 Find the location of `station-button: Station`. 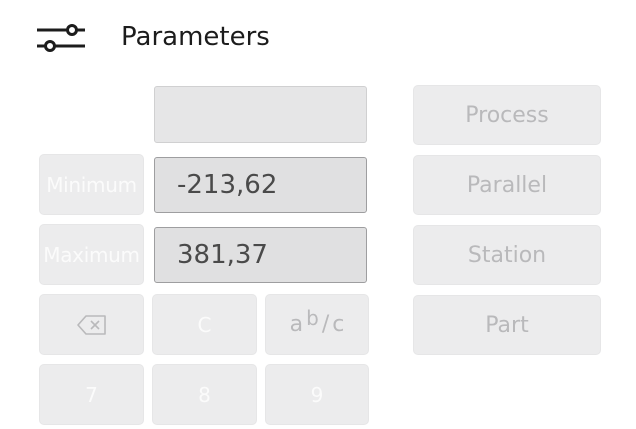

station-button: Station is located at coordinates (507, 255).